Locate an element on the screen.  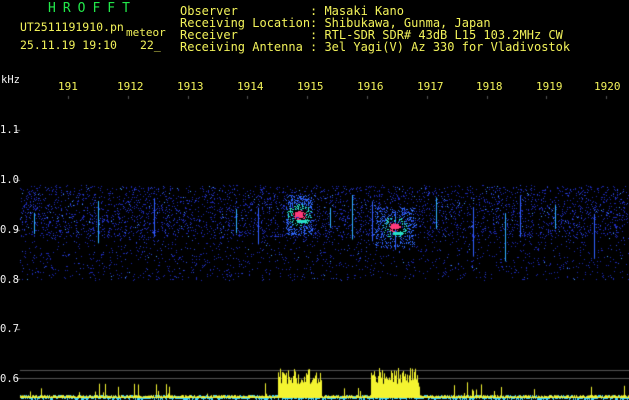
antenna-label: Receiving Antenna is located at coordinates (241, 47).